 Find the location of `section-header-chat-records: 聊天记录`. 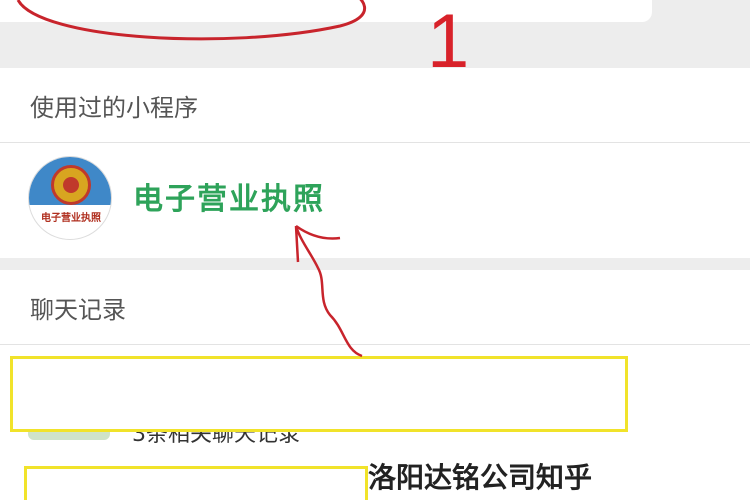

section-header-chat-records: 聊天记录 is located at coordinates (78, 310).